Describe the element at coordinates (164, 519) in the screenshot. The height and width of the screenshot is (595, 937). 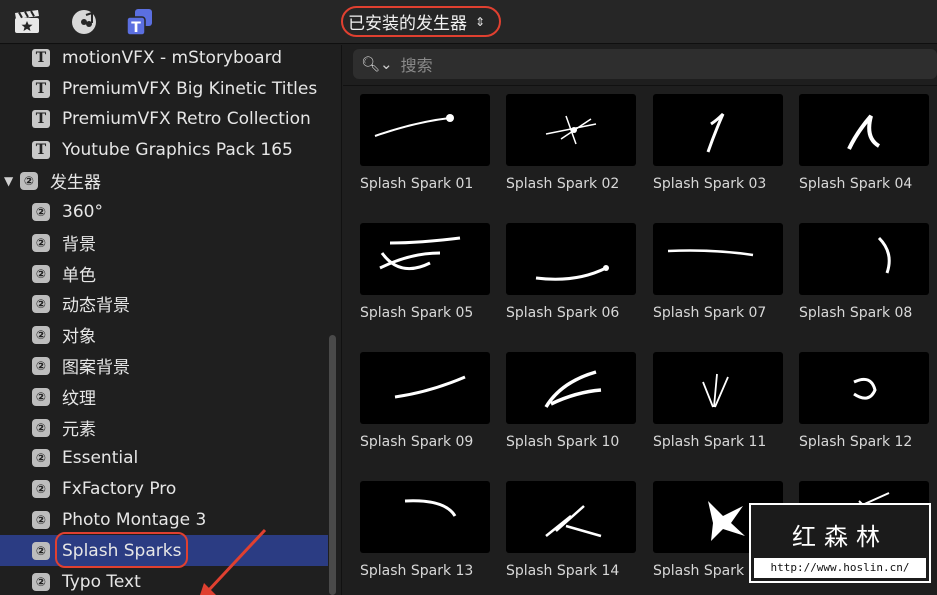
I see `sidebar-item: ② Photo Montage 3` at that location.